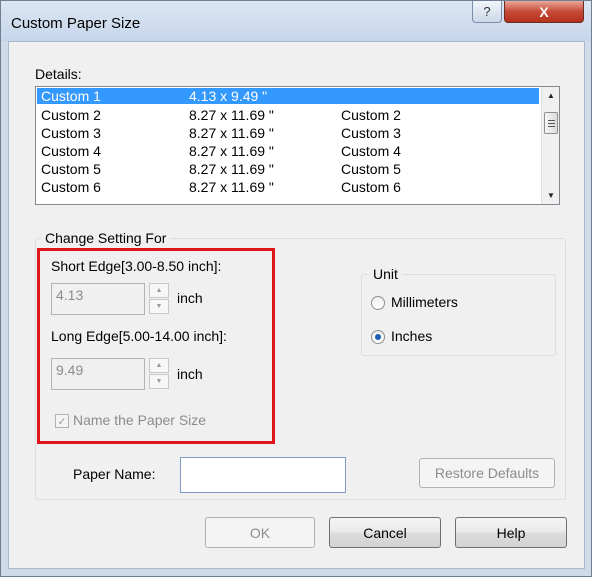 The height and width of the screenshot is (577, 592). What do you see at coordinates (288, 169) in the screenshot?
I see `list-item: Custom 5 8.27 x 11.69 " Custom 5` at bounding box center [288, 169].